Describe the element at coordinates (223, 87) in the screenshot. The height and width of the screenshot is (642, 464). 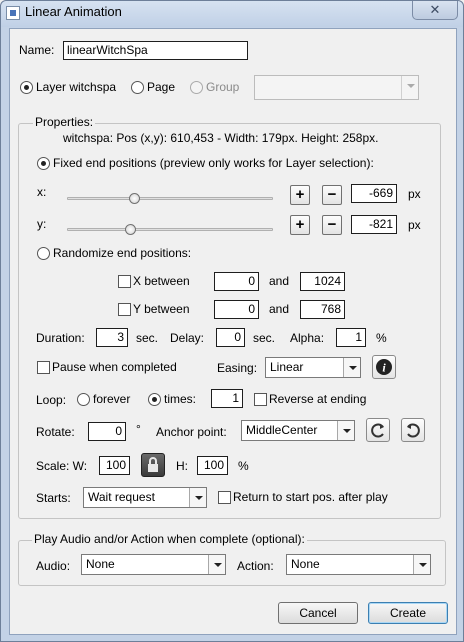
I see `group-radio-label: Group` at that location.